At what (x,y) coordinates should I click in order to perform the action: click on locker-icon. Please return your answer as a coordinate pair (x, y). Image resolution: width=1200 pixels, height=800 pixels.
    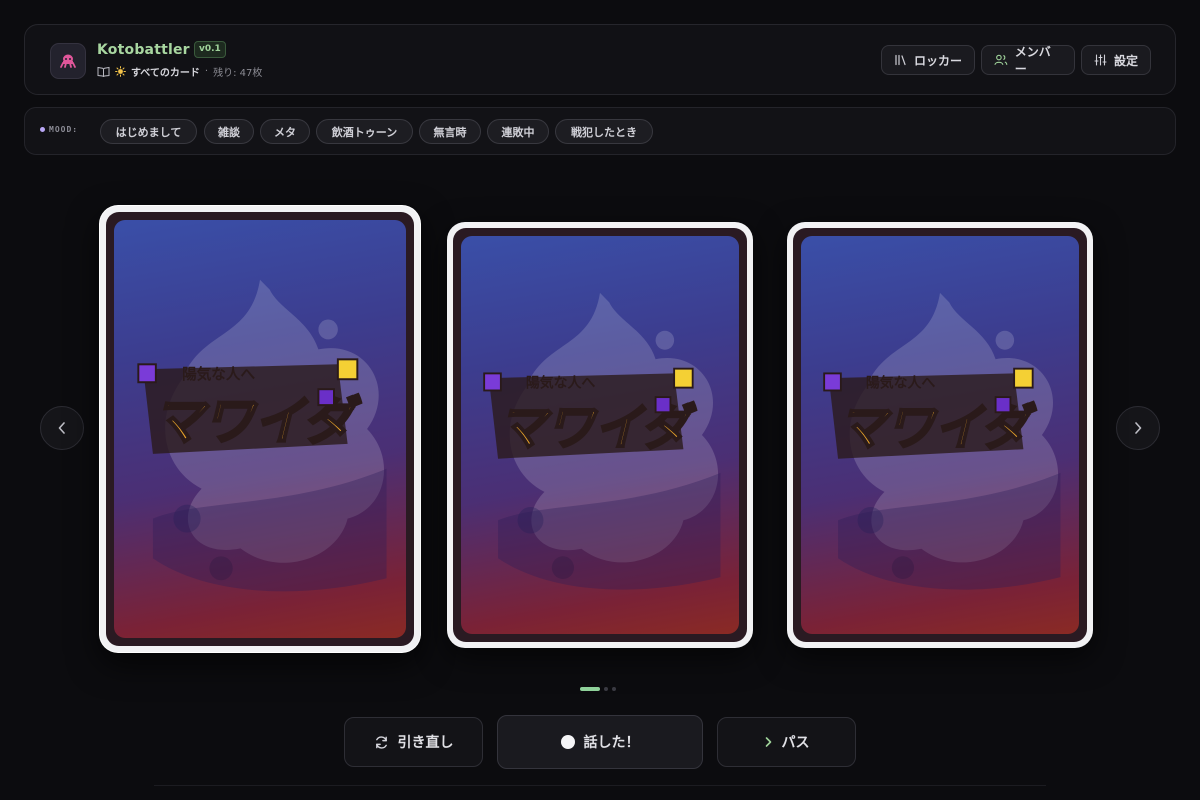
    Looking at the image, I should click on (900, 60).